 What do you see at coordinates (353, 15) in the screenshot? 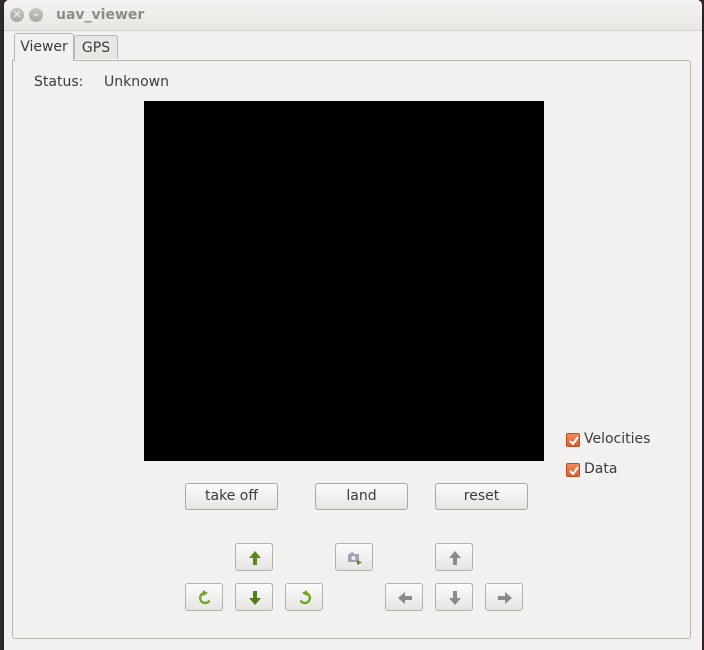
I see `title-bar: ✕ – uav_viewer` at bounding box center [353, 15].